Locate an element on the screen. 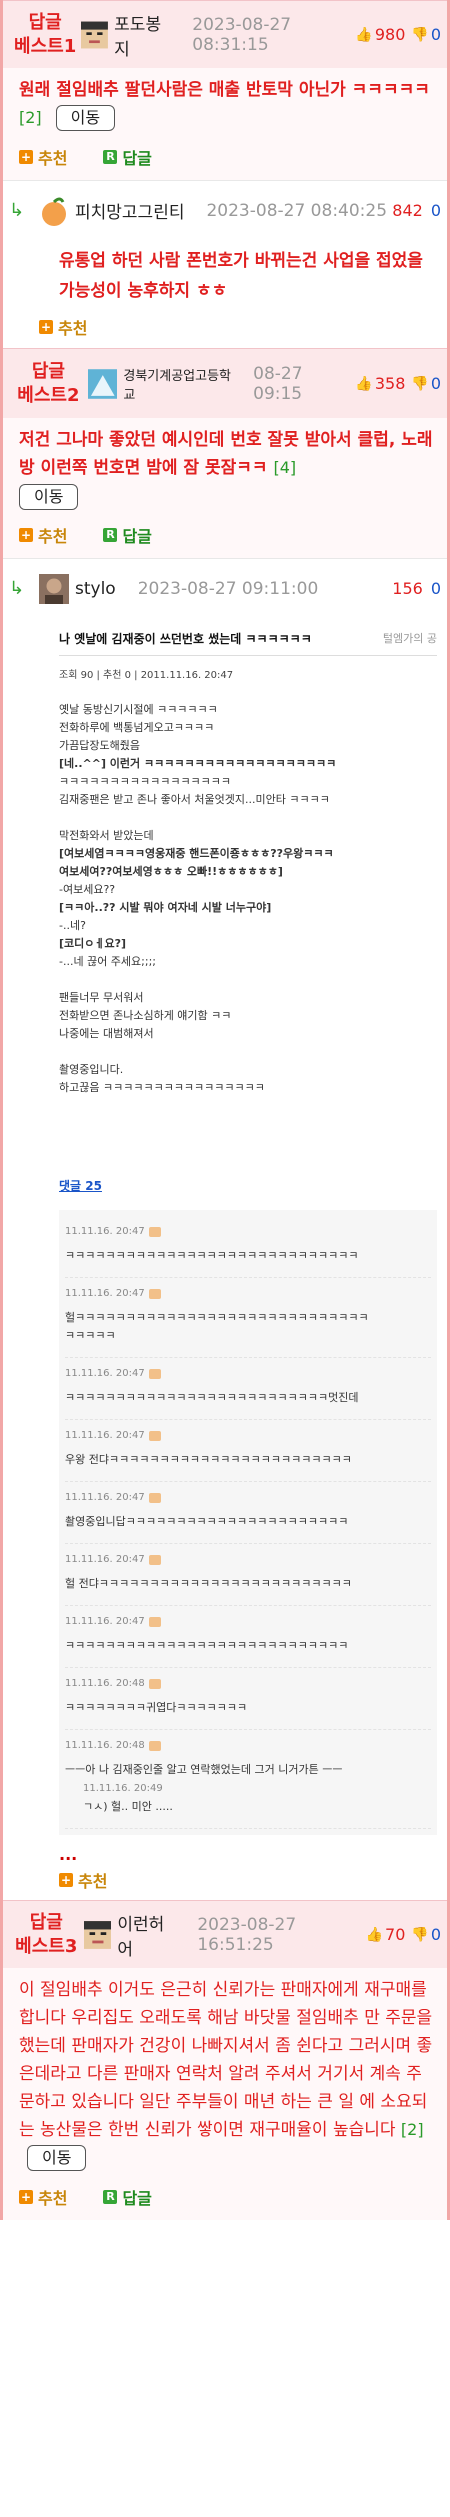  vote-box: 👍 358 👎 0 is located at coordinates (398, 383).